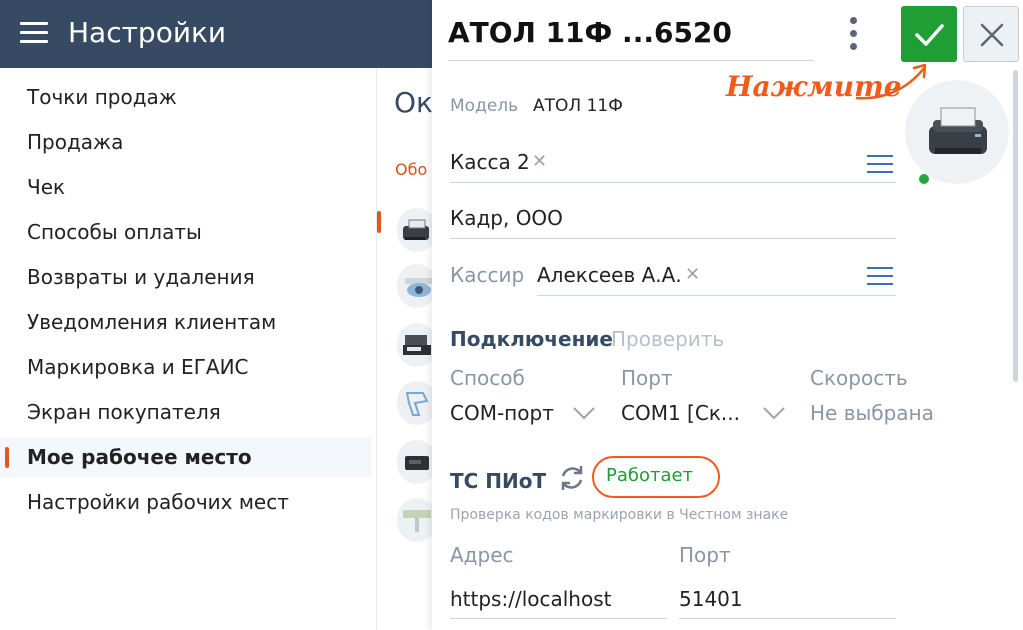 The image size is (1023, 630). What do you see at coordinates (186, 412) in the screenshot?
I see `sidebar-item-customer-screen: Экран покупателя` at bounding box center [186, 412].